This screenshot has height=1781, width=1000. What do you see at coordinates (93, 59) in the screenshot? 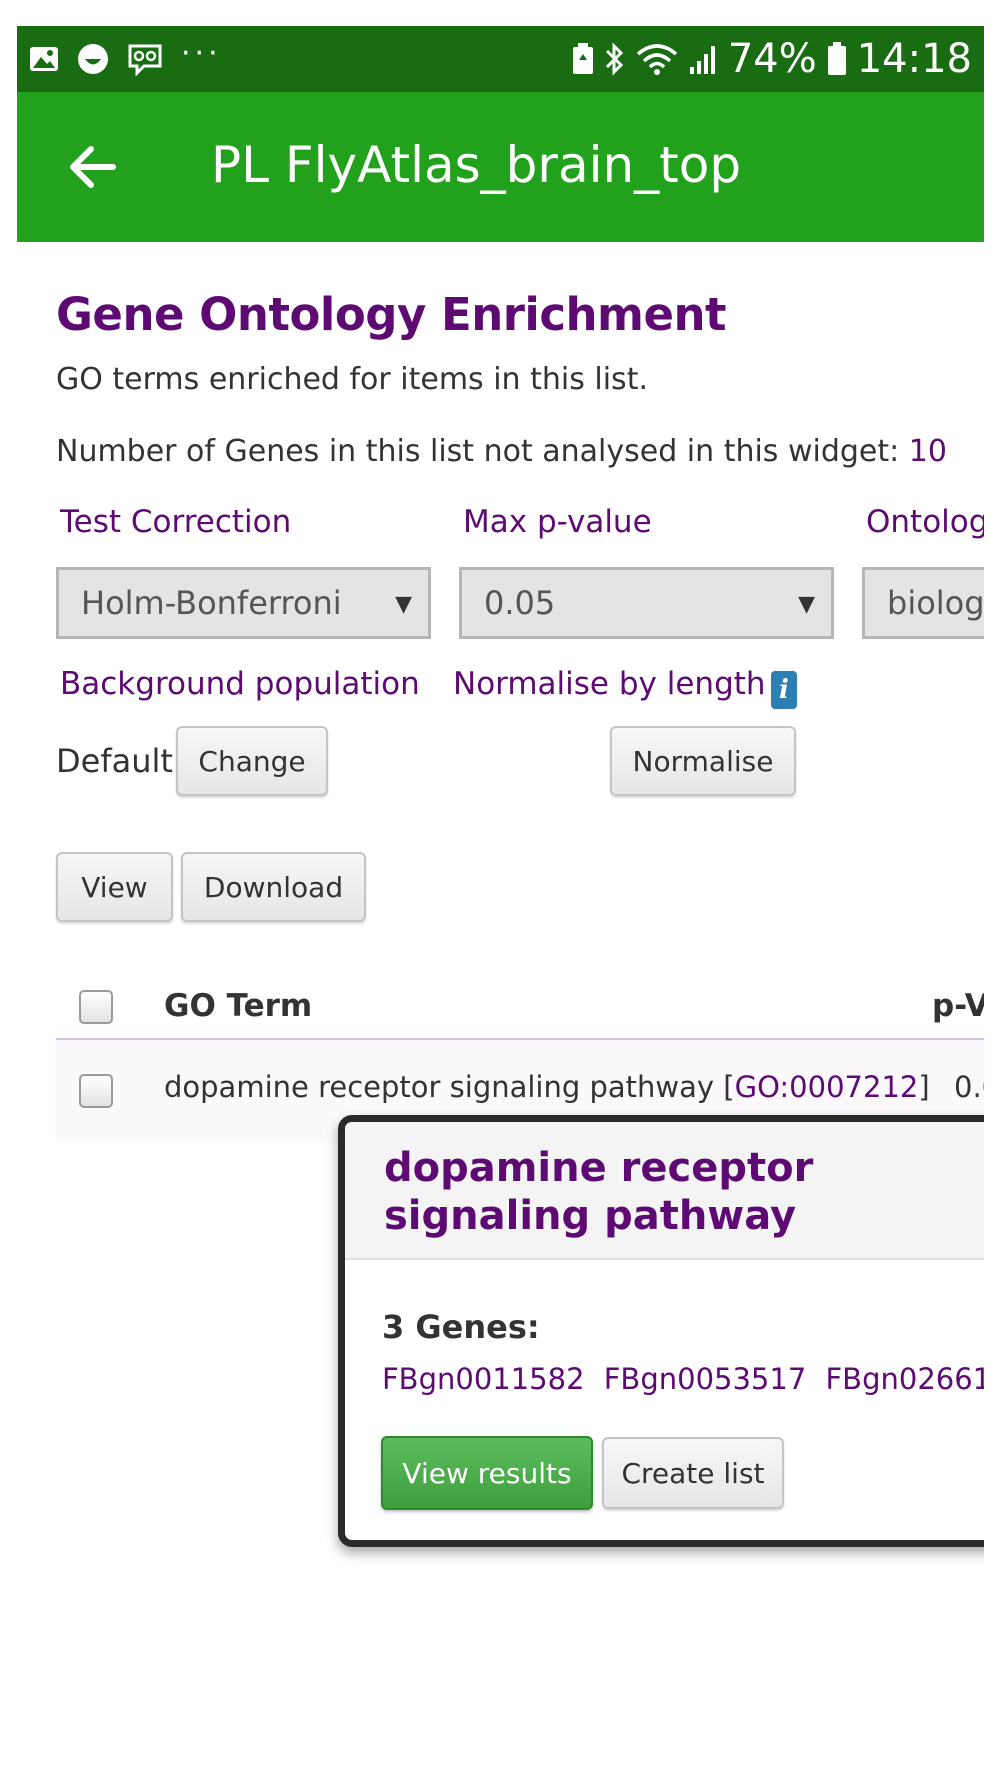
I see `smiley-icon` at bounding box center [93, 59].